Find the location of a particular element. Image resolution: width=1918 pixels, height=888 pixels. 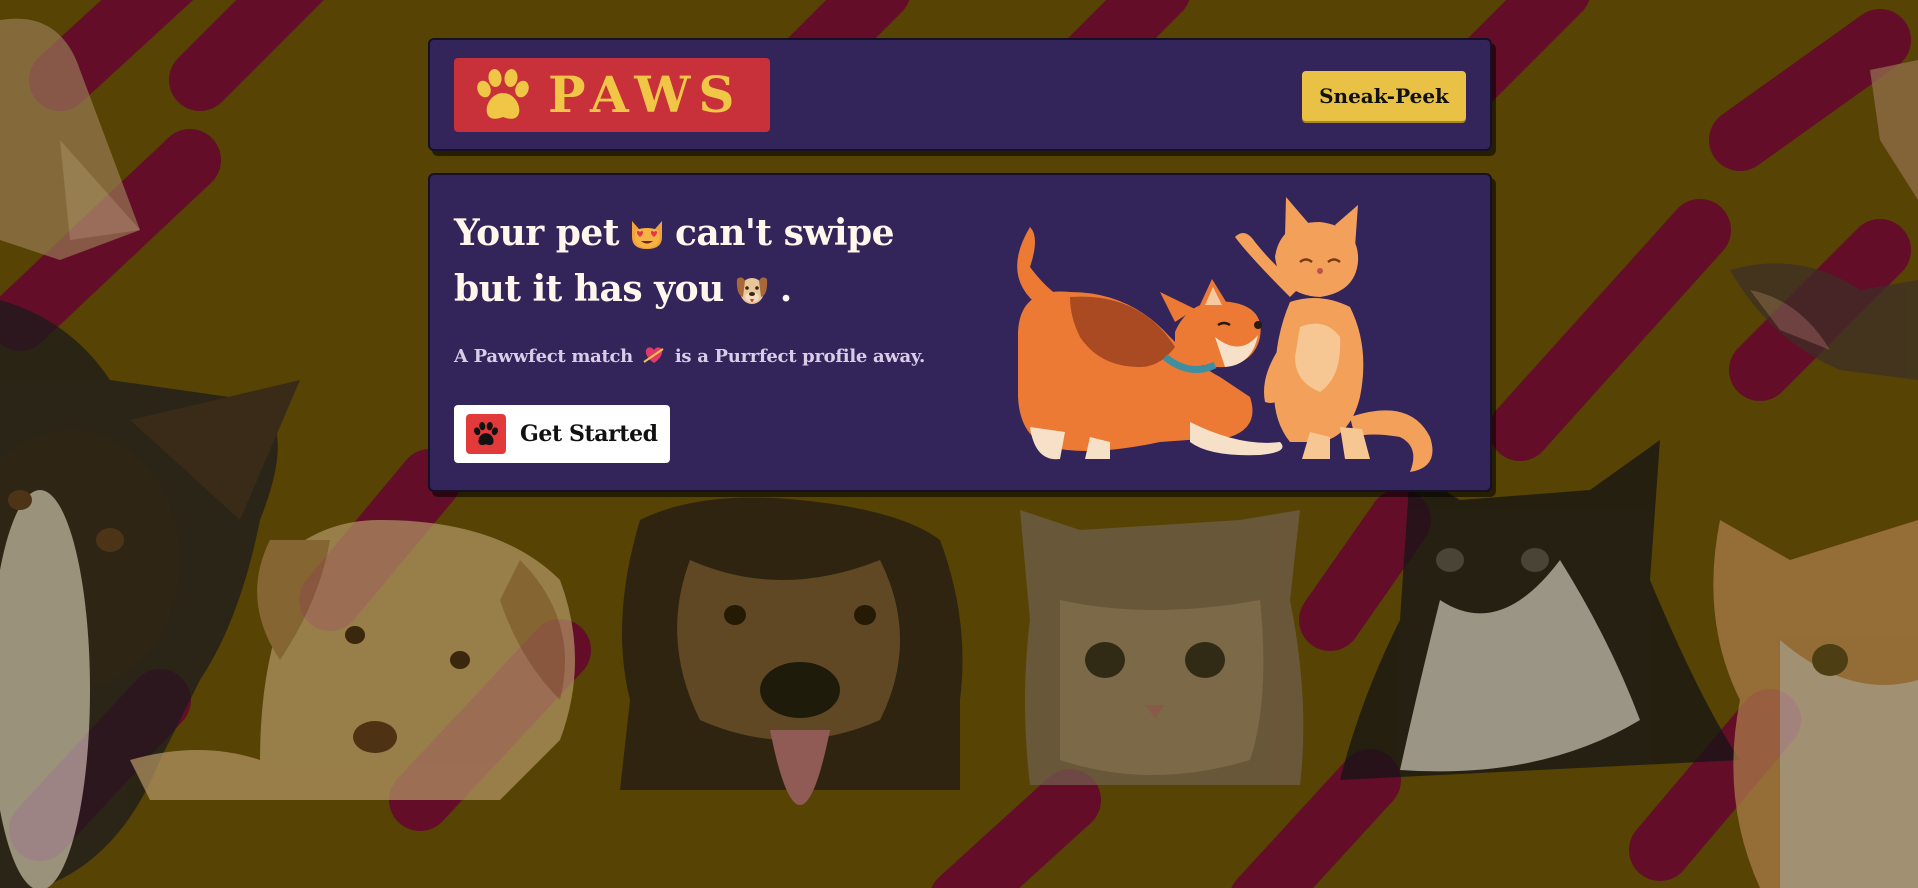

heart-arrow-emoji is located at coordinates (653, 355).